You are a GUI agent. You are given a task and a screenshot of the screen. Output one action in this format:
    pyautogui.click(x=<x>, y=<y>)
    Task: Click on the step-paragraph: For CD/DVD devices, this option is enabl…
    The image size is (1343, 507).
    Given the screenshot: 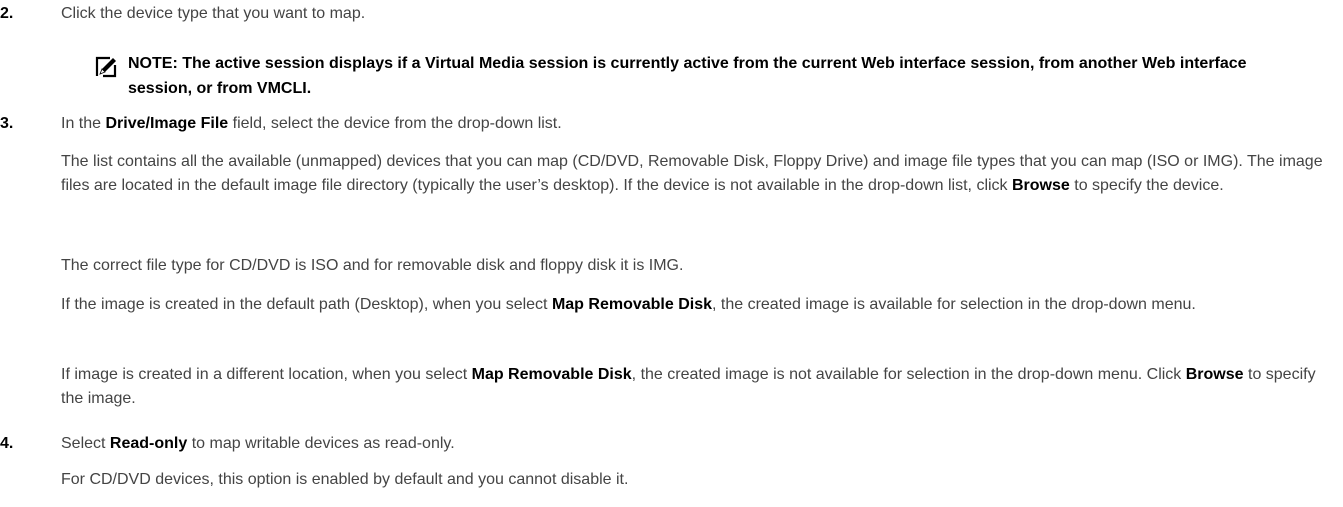 What is the action you would take?
    pyautogui.click(x=345, y=479)
    